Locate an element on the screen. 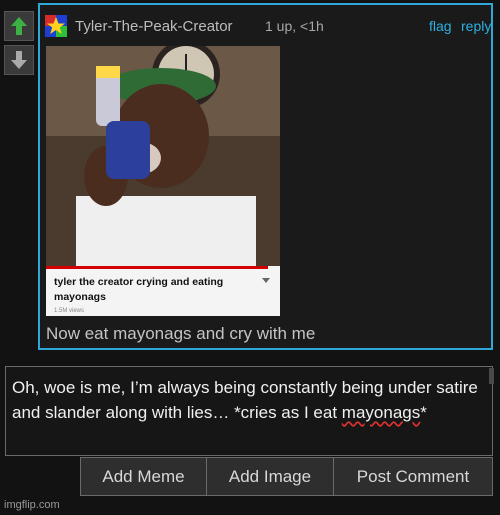 Image resolution: width=500 pixels, height=515 pixels. reply-text-end: * is located at coordinates (423, 412).